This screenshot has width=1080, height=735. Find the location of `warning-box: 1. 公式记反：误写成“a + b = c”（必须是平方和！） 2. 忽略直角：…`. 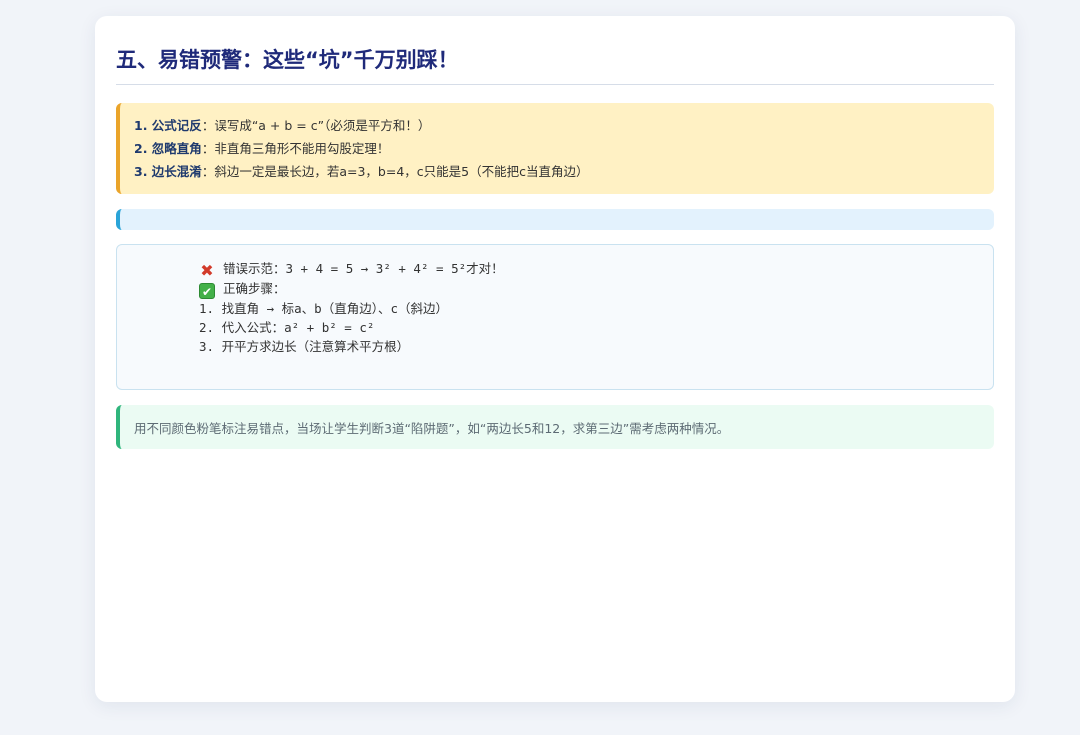

warning-box: 1. 公式记反：误写成“a + b = c”（必须是平方和！） 2. 忽略直角：… is located at coordinates (555, 148).